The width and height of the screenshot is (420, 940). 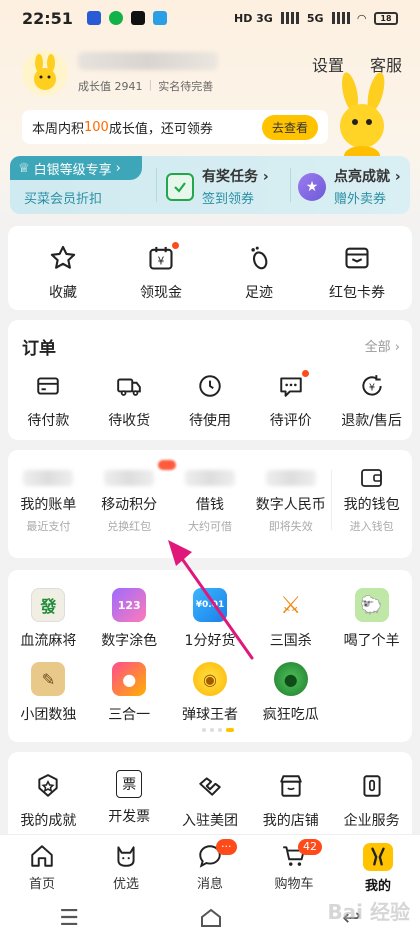 I want to click on page-indicator, so click(x=218, y=730).